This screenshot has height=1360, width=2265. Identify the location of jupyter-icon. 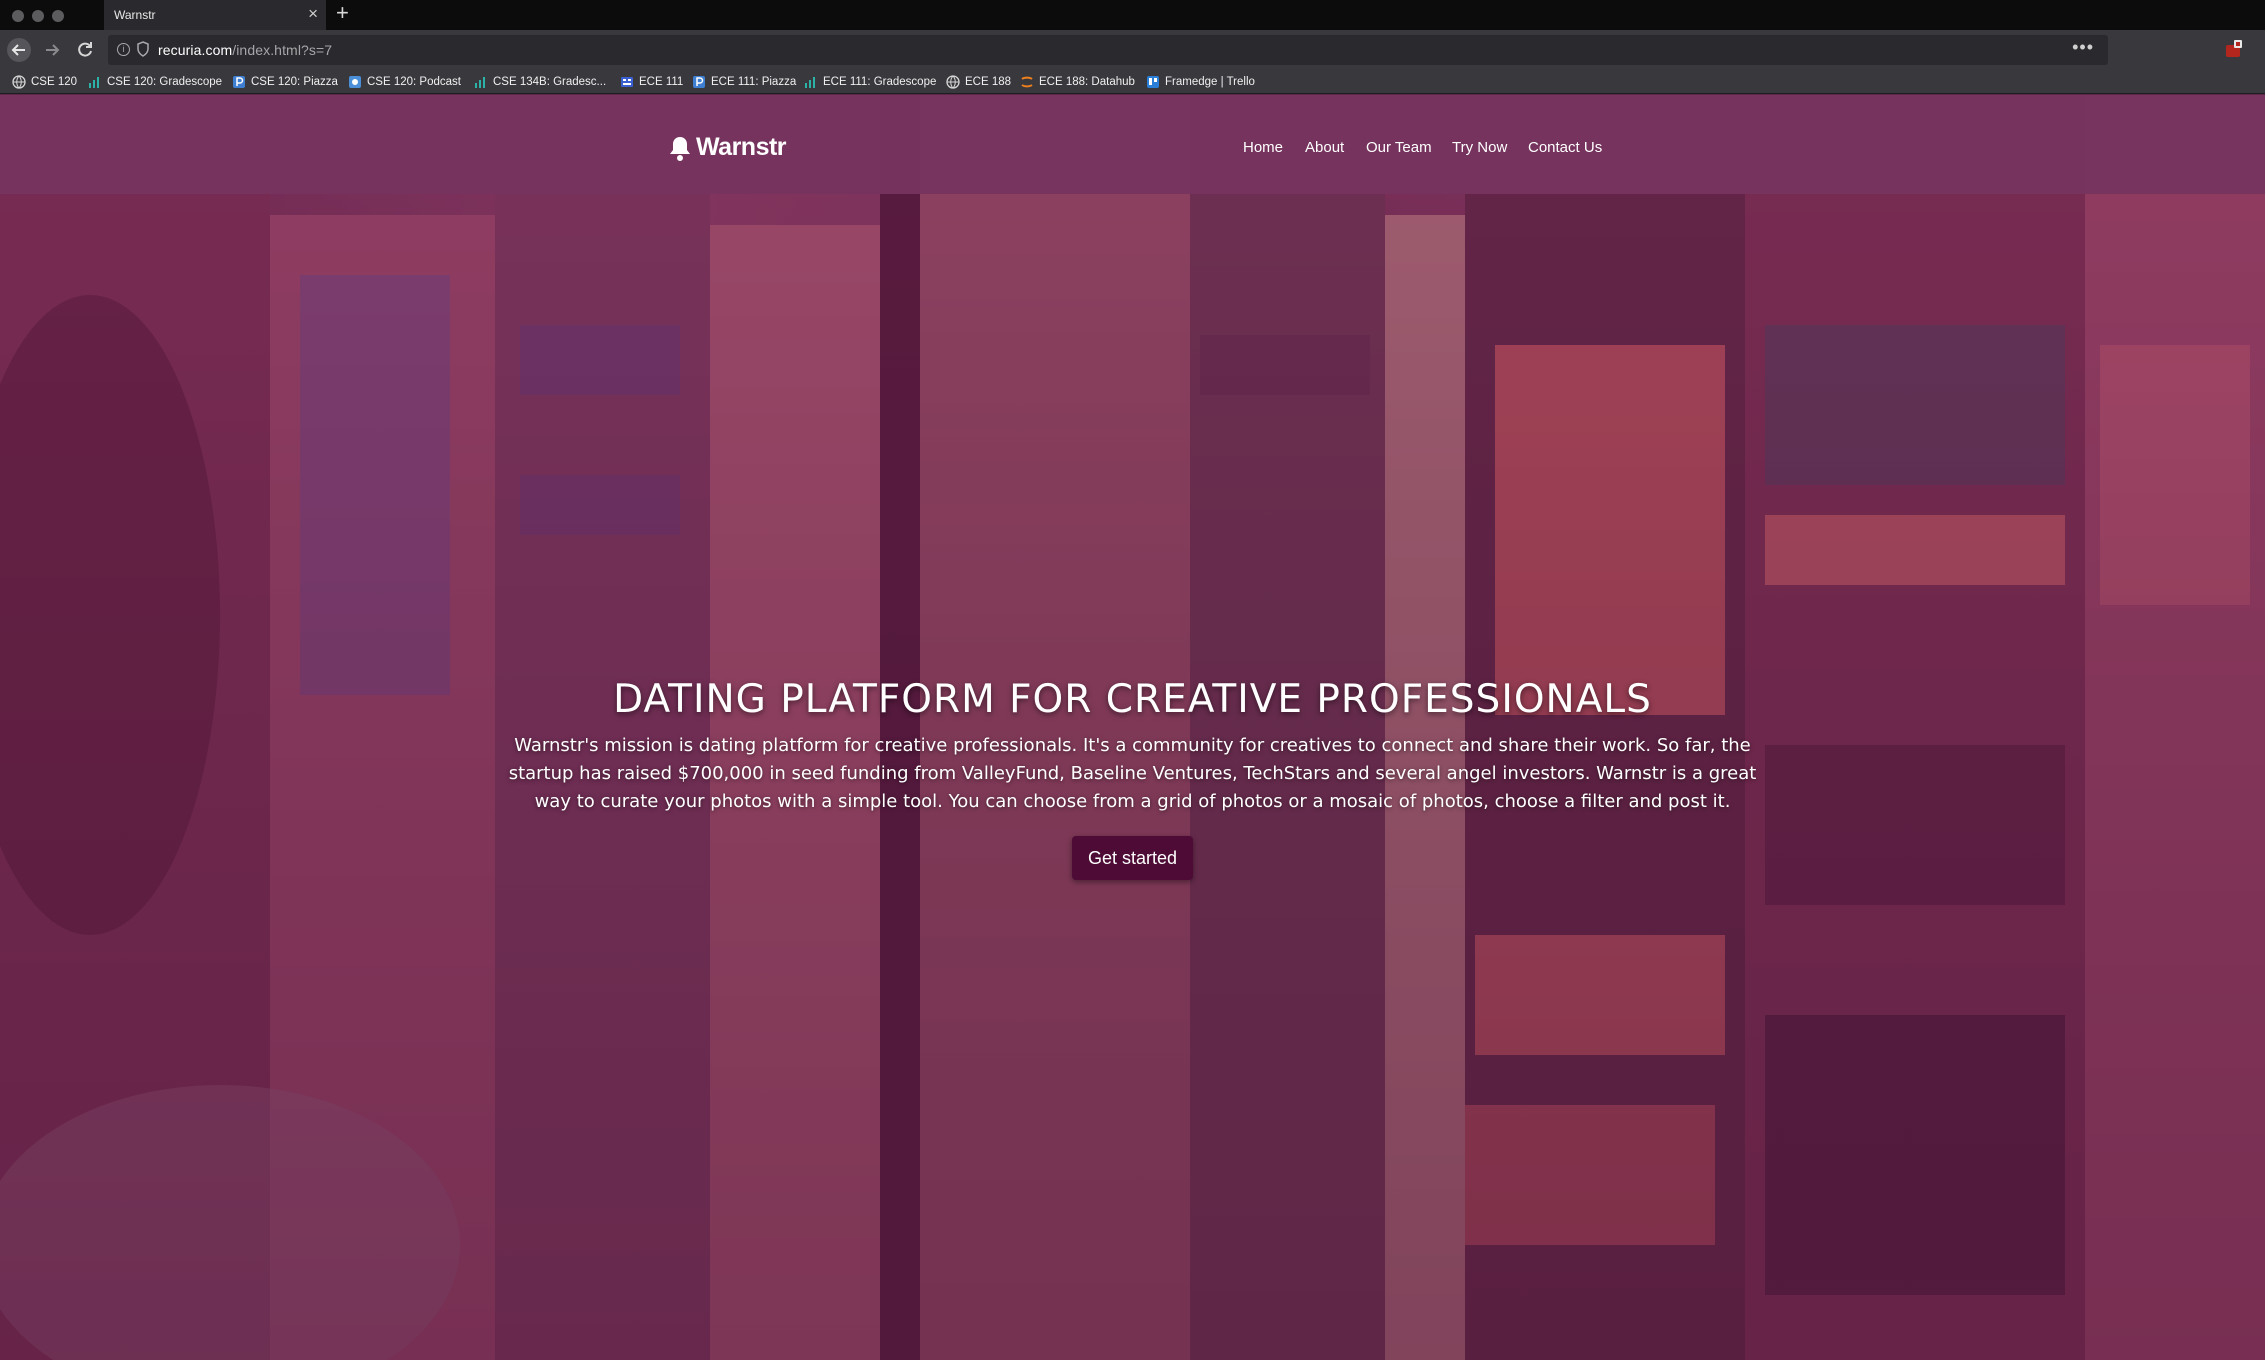
(1027, 82).